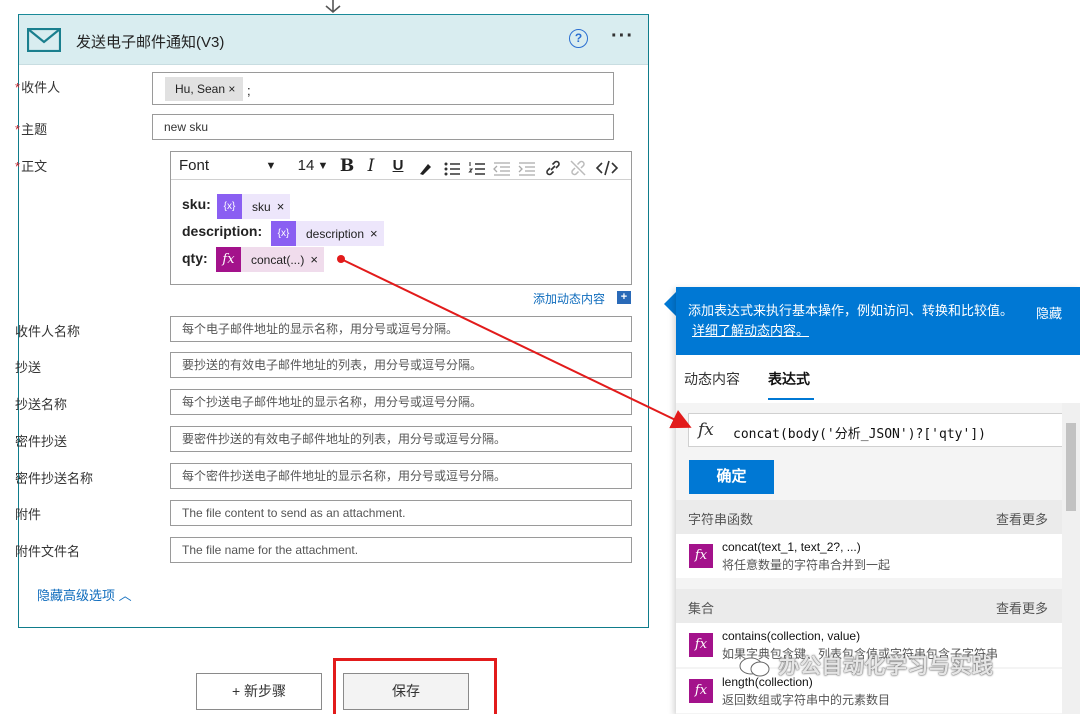  What do you see at coordinates (84, 594) in the screenshot?
I see `hide-advanced-options-link: 隐藏高级选项 ︿` at bounding box center [84, 594].